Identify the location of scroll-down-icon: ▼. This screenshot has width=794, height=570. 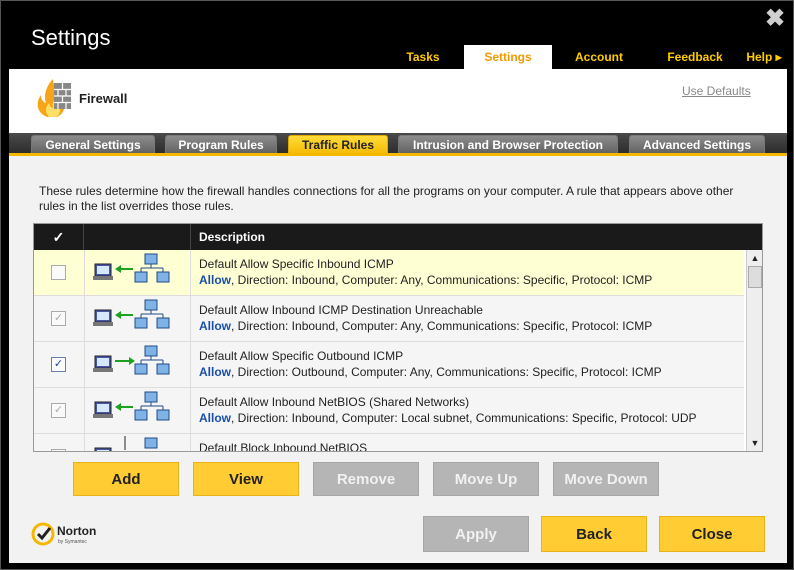
(754, 443).